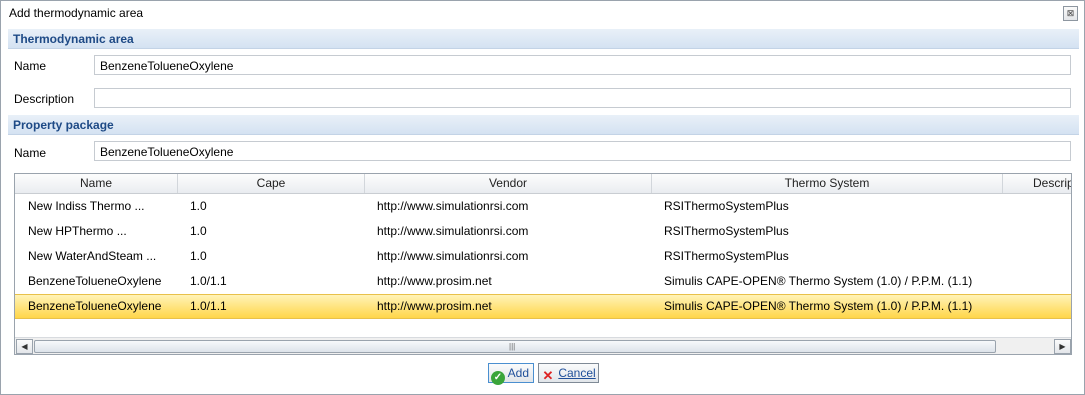  I want to click on horizontal-scrollbar: ◀ ||| ▶, so click(543, 345).